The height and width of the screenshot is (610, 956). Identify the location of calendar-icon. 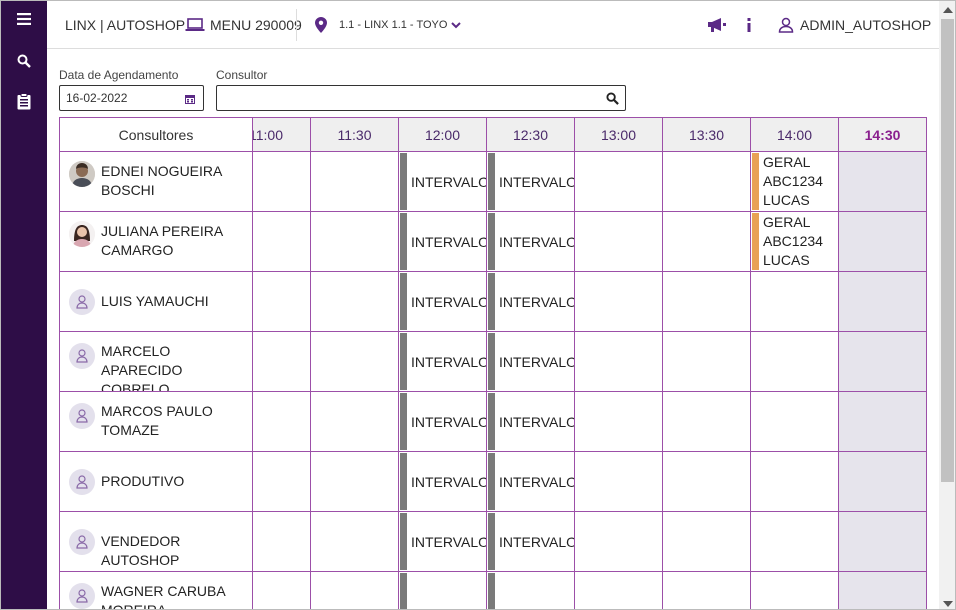
(190, 100).